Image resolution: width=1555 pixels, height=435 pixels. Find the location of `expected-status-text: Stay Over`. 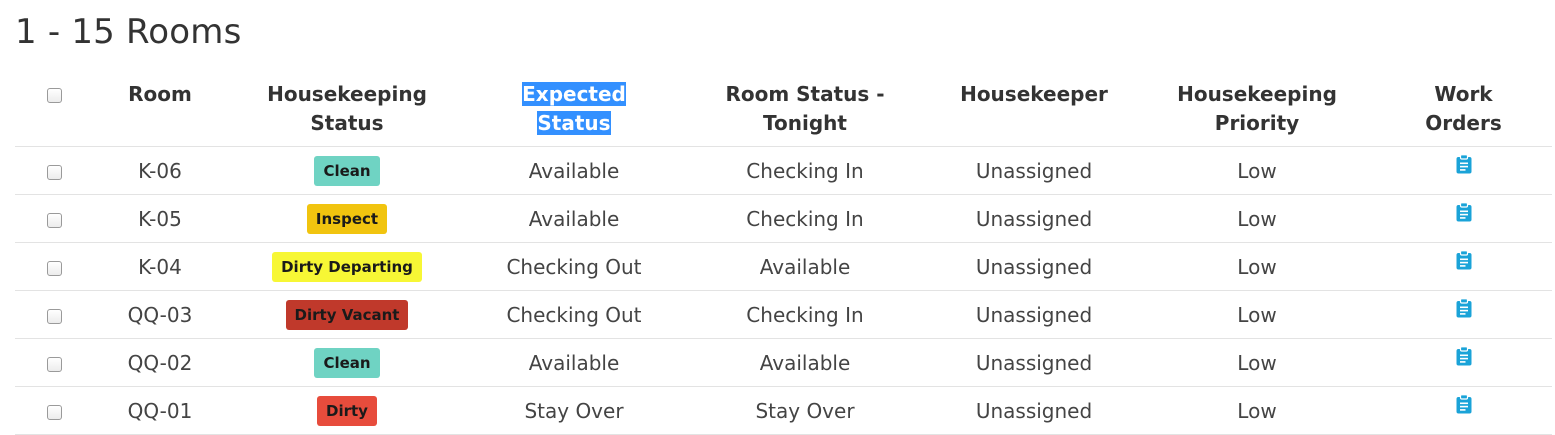

expected-status-text: Stay Over is located at coordinates (574, 410).